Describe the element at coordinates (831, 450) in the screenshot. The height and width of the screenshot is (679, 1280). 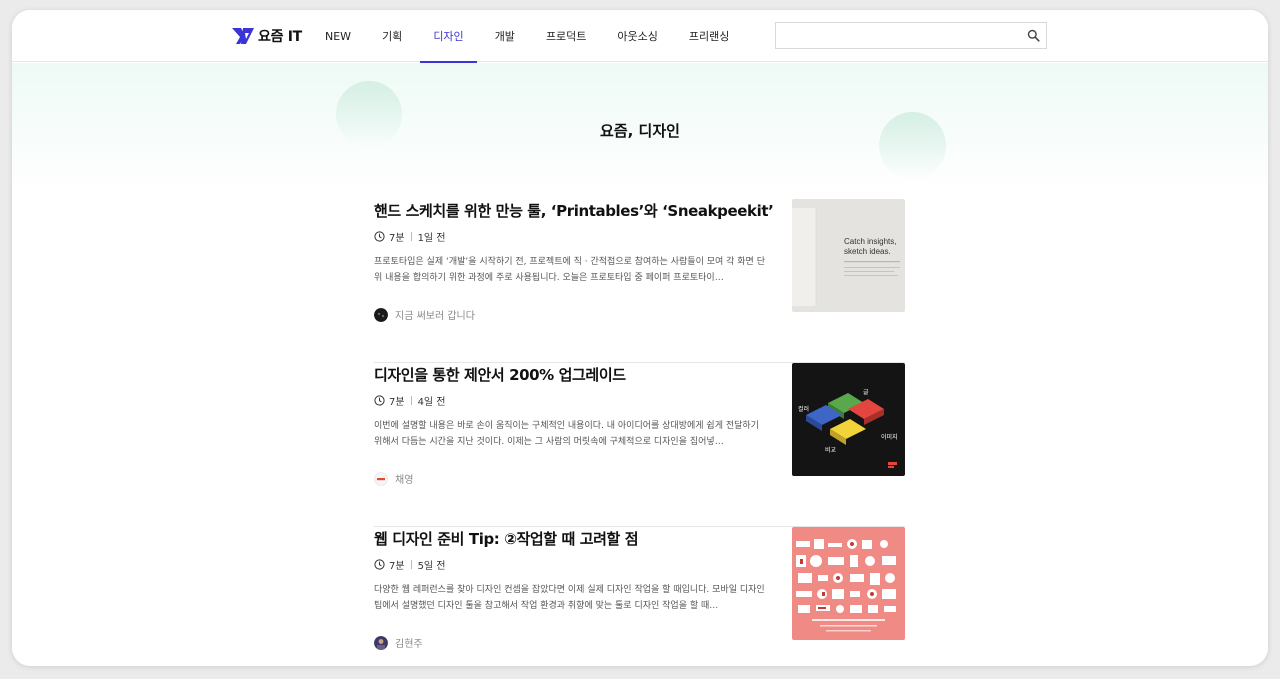
I see `thumb-label-bottom: 비교` at that location.